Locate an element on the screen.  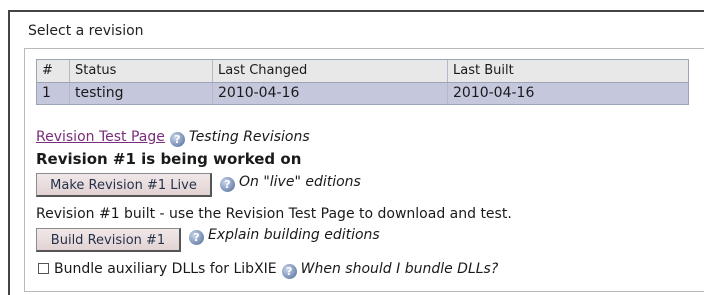
cell-number: 1 is located at coordinates (53, 93).